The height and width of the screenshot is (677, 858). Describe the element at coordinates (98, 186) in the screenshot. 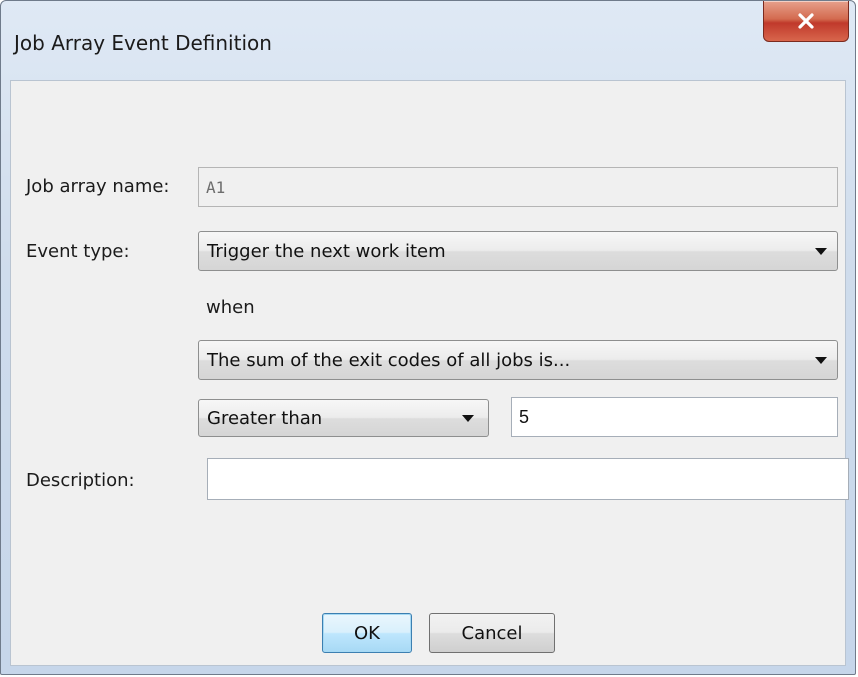

I see `job-array-name-label: Job array name:` at that location.